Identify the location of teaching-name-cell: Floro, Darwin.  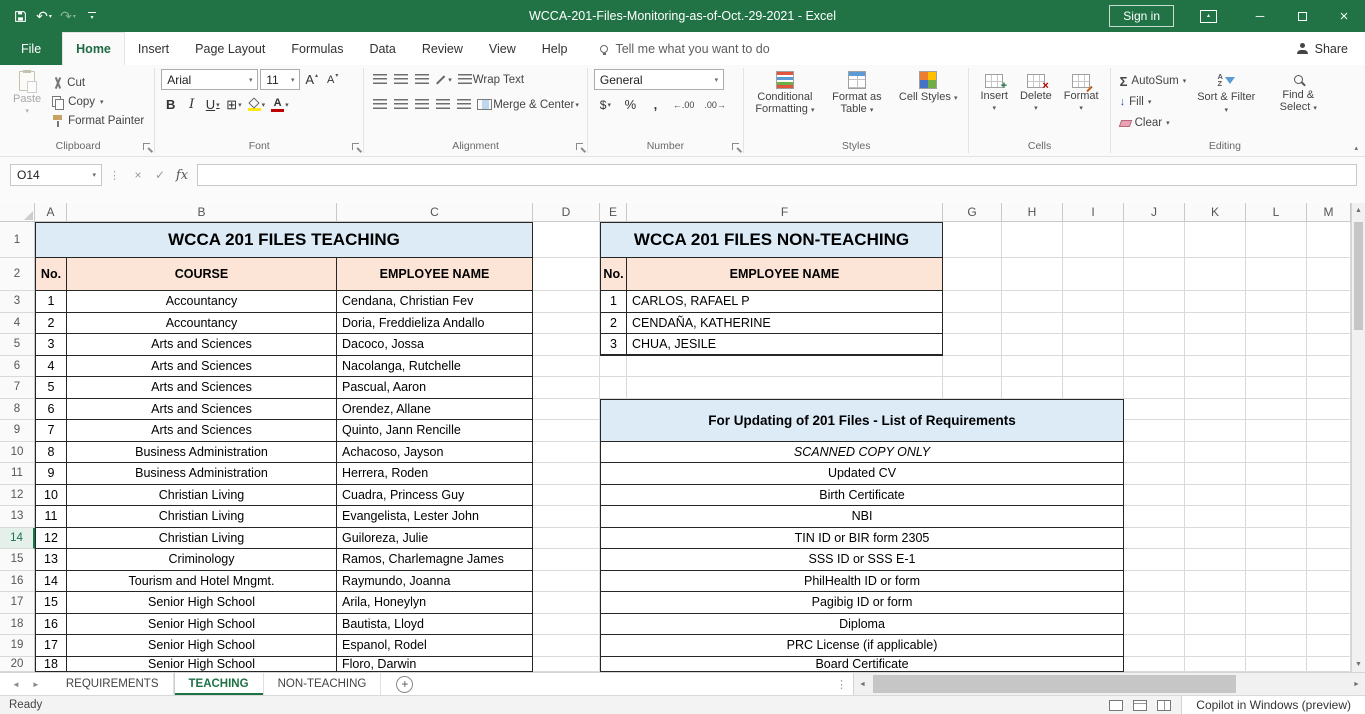
(435, 664).